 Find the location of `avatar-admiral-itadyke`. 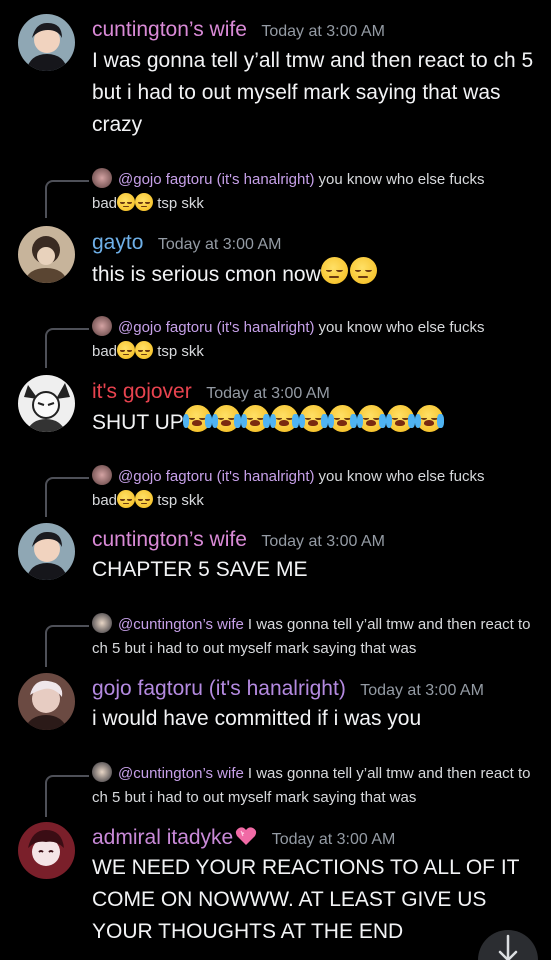

avatar-admiral-itadyke is located at coordinates (46, 850).